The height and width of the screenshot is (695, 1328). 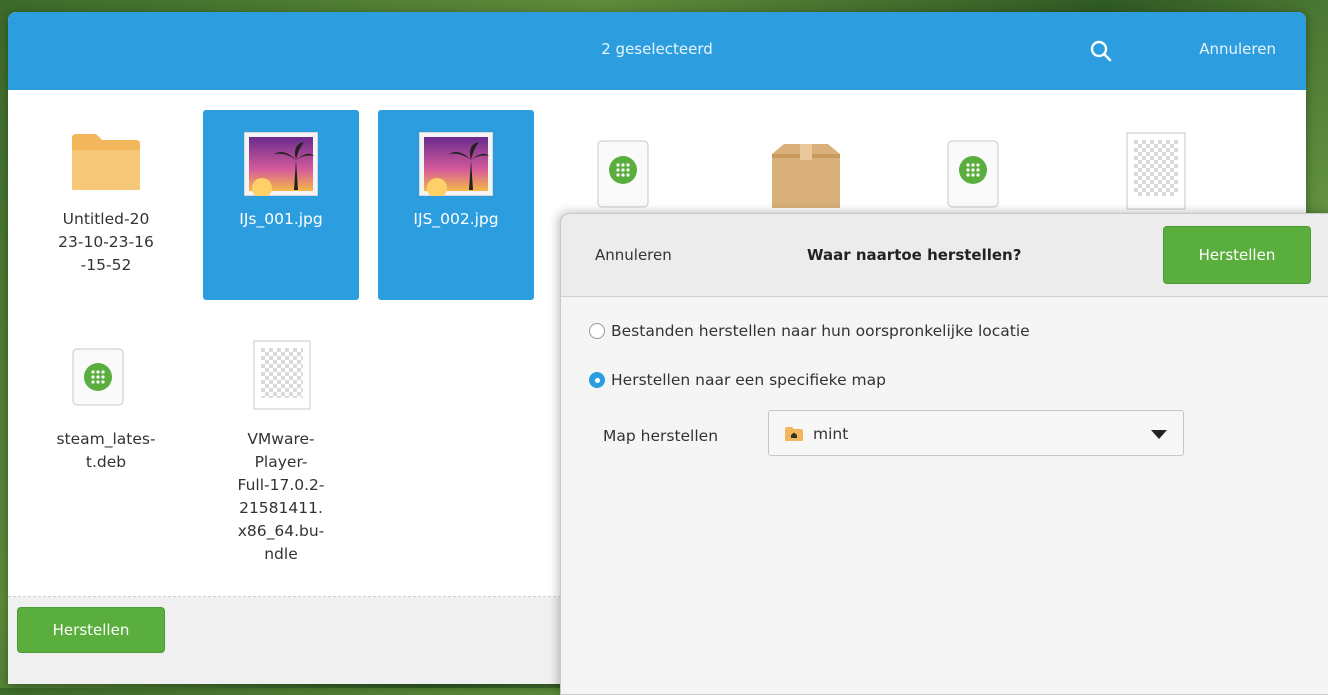 What do you see at coordinates (831, 434) in the screenshot?
I see `folder-value: mint` at bounding box center [831, 434].